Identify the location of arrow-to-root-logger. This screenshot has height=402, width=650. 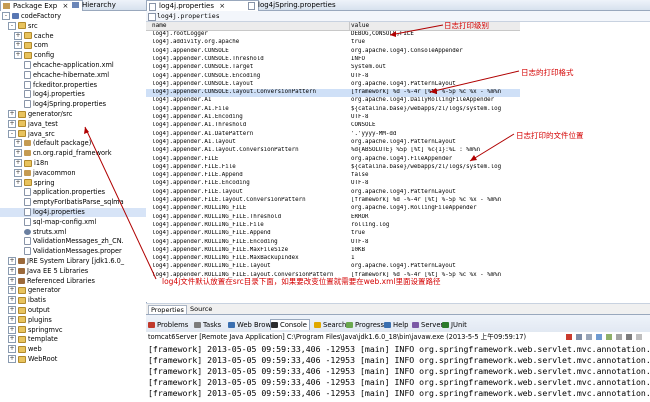
(416, 30).